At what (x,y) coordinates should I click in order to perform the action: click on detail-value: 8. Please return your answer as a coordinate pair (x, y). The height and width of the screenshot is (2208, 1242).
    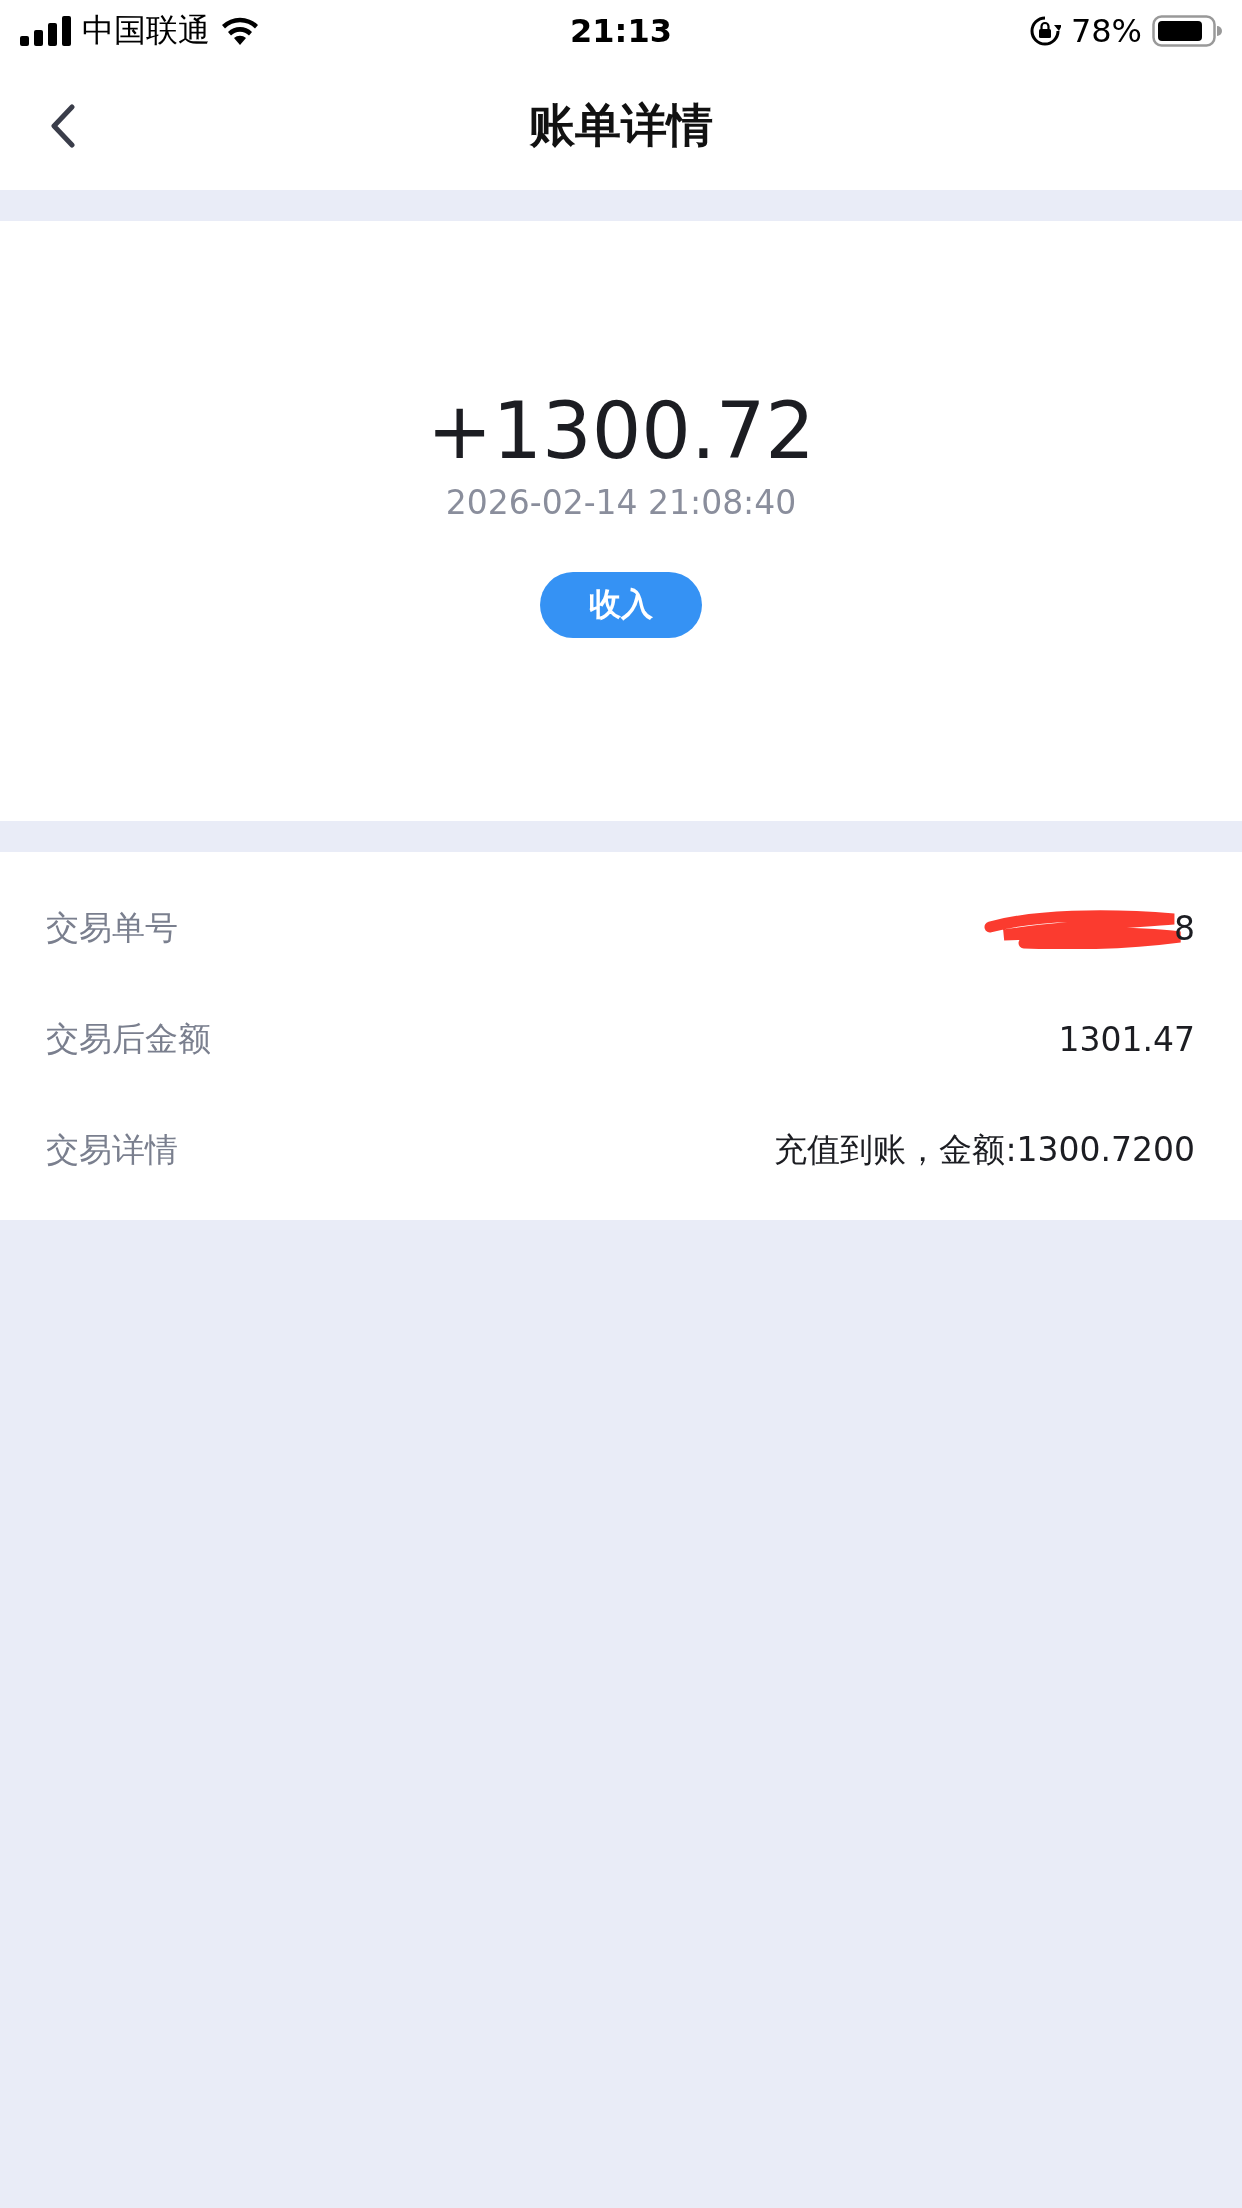
    Looking at the image, I should click on (1184, 928).